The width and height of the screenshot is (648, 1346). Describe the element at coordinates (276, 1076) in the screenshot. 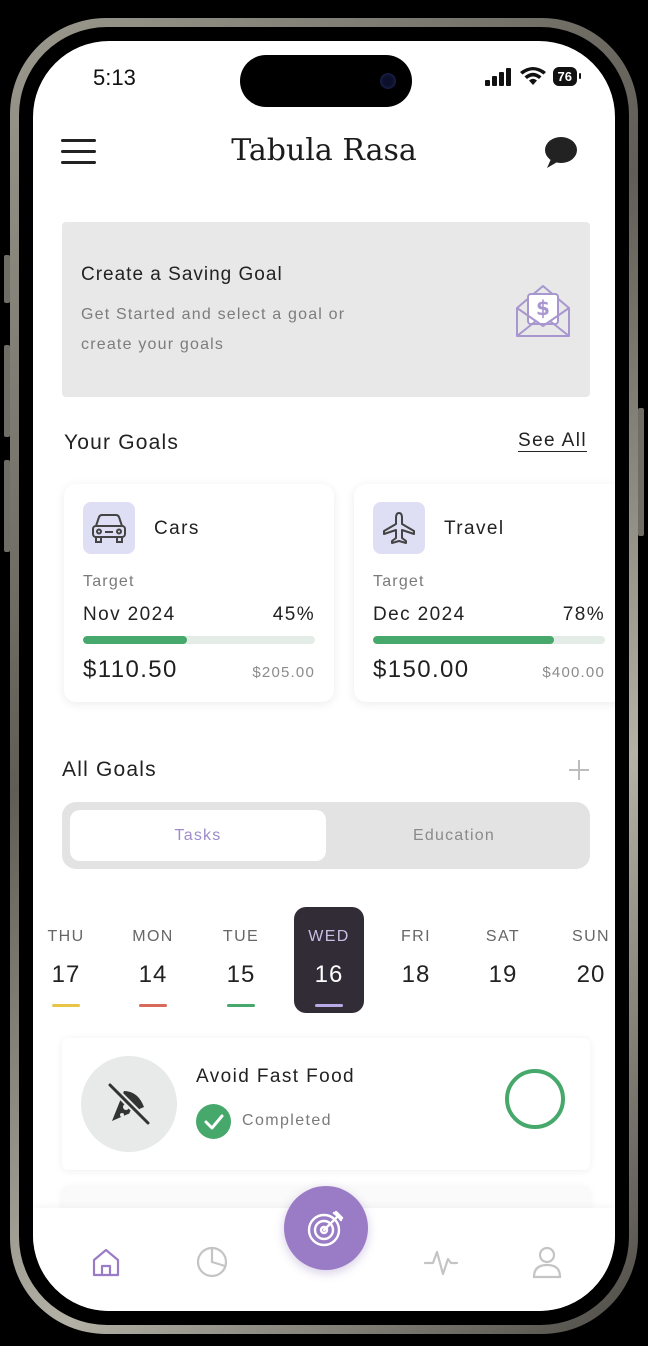

I see `task-title: Avoid Fast Food` at that location.